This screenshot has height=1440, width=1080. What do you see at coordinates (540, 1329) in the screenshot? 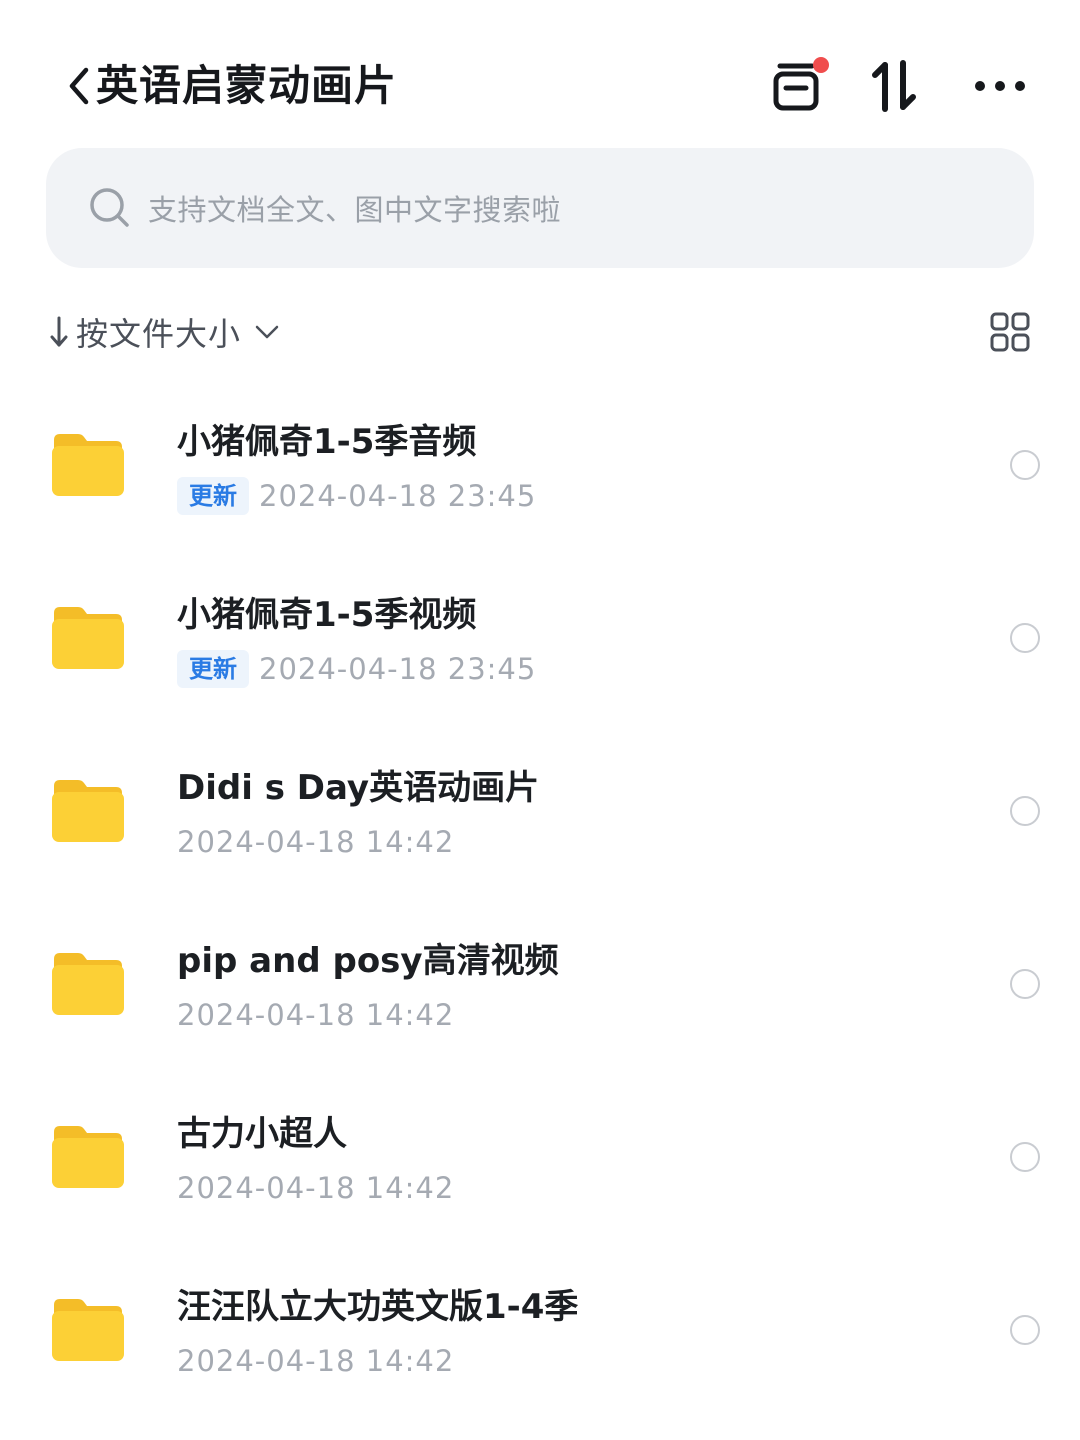
I see `file-row: 汪汪队立大功英文版1-4季 2024-04-18 14:42` at bounding box center [540, 1329].